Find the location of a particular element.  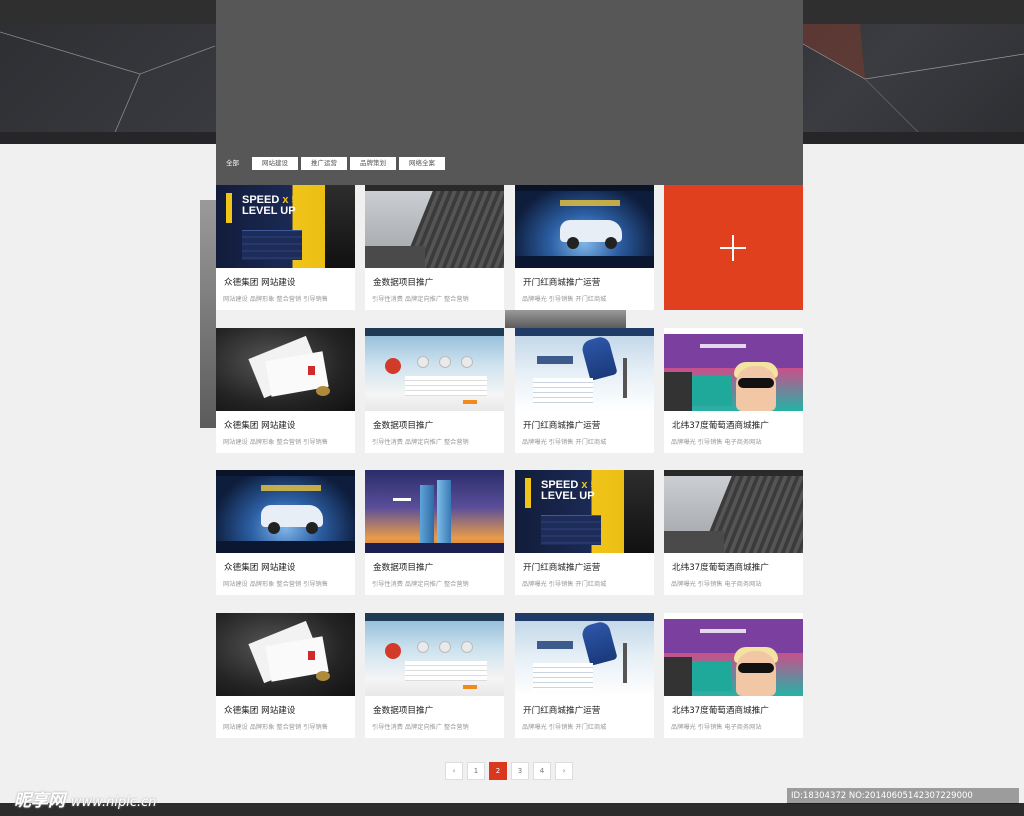

watermark-left: 昵享网 www.nipic.cn is located at coordinates (85, 798).